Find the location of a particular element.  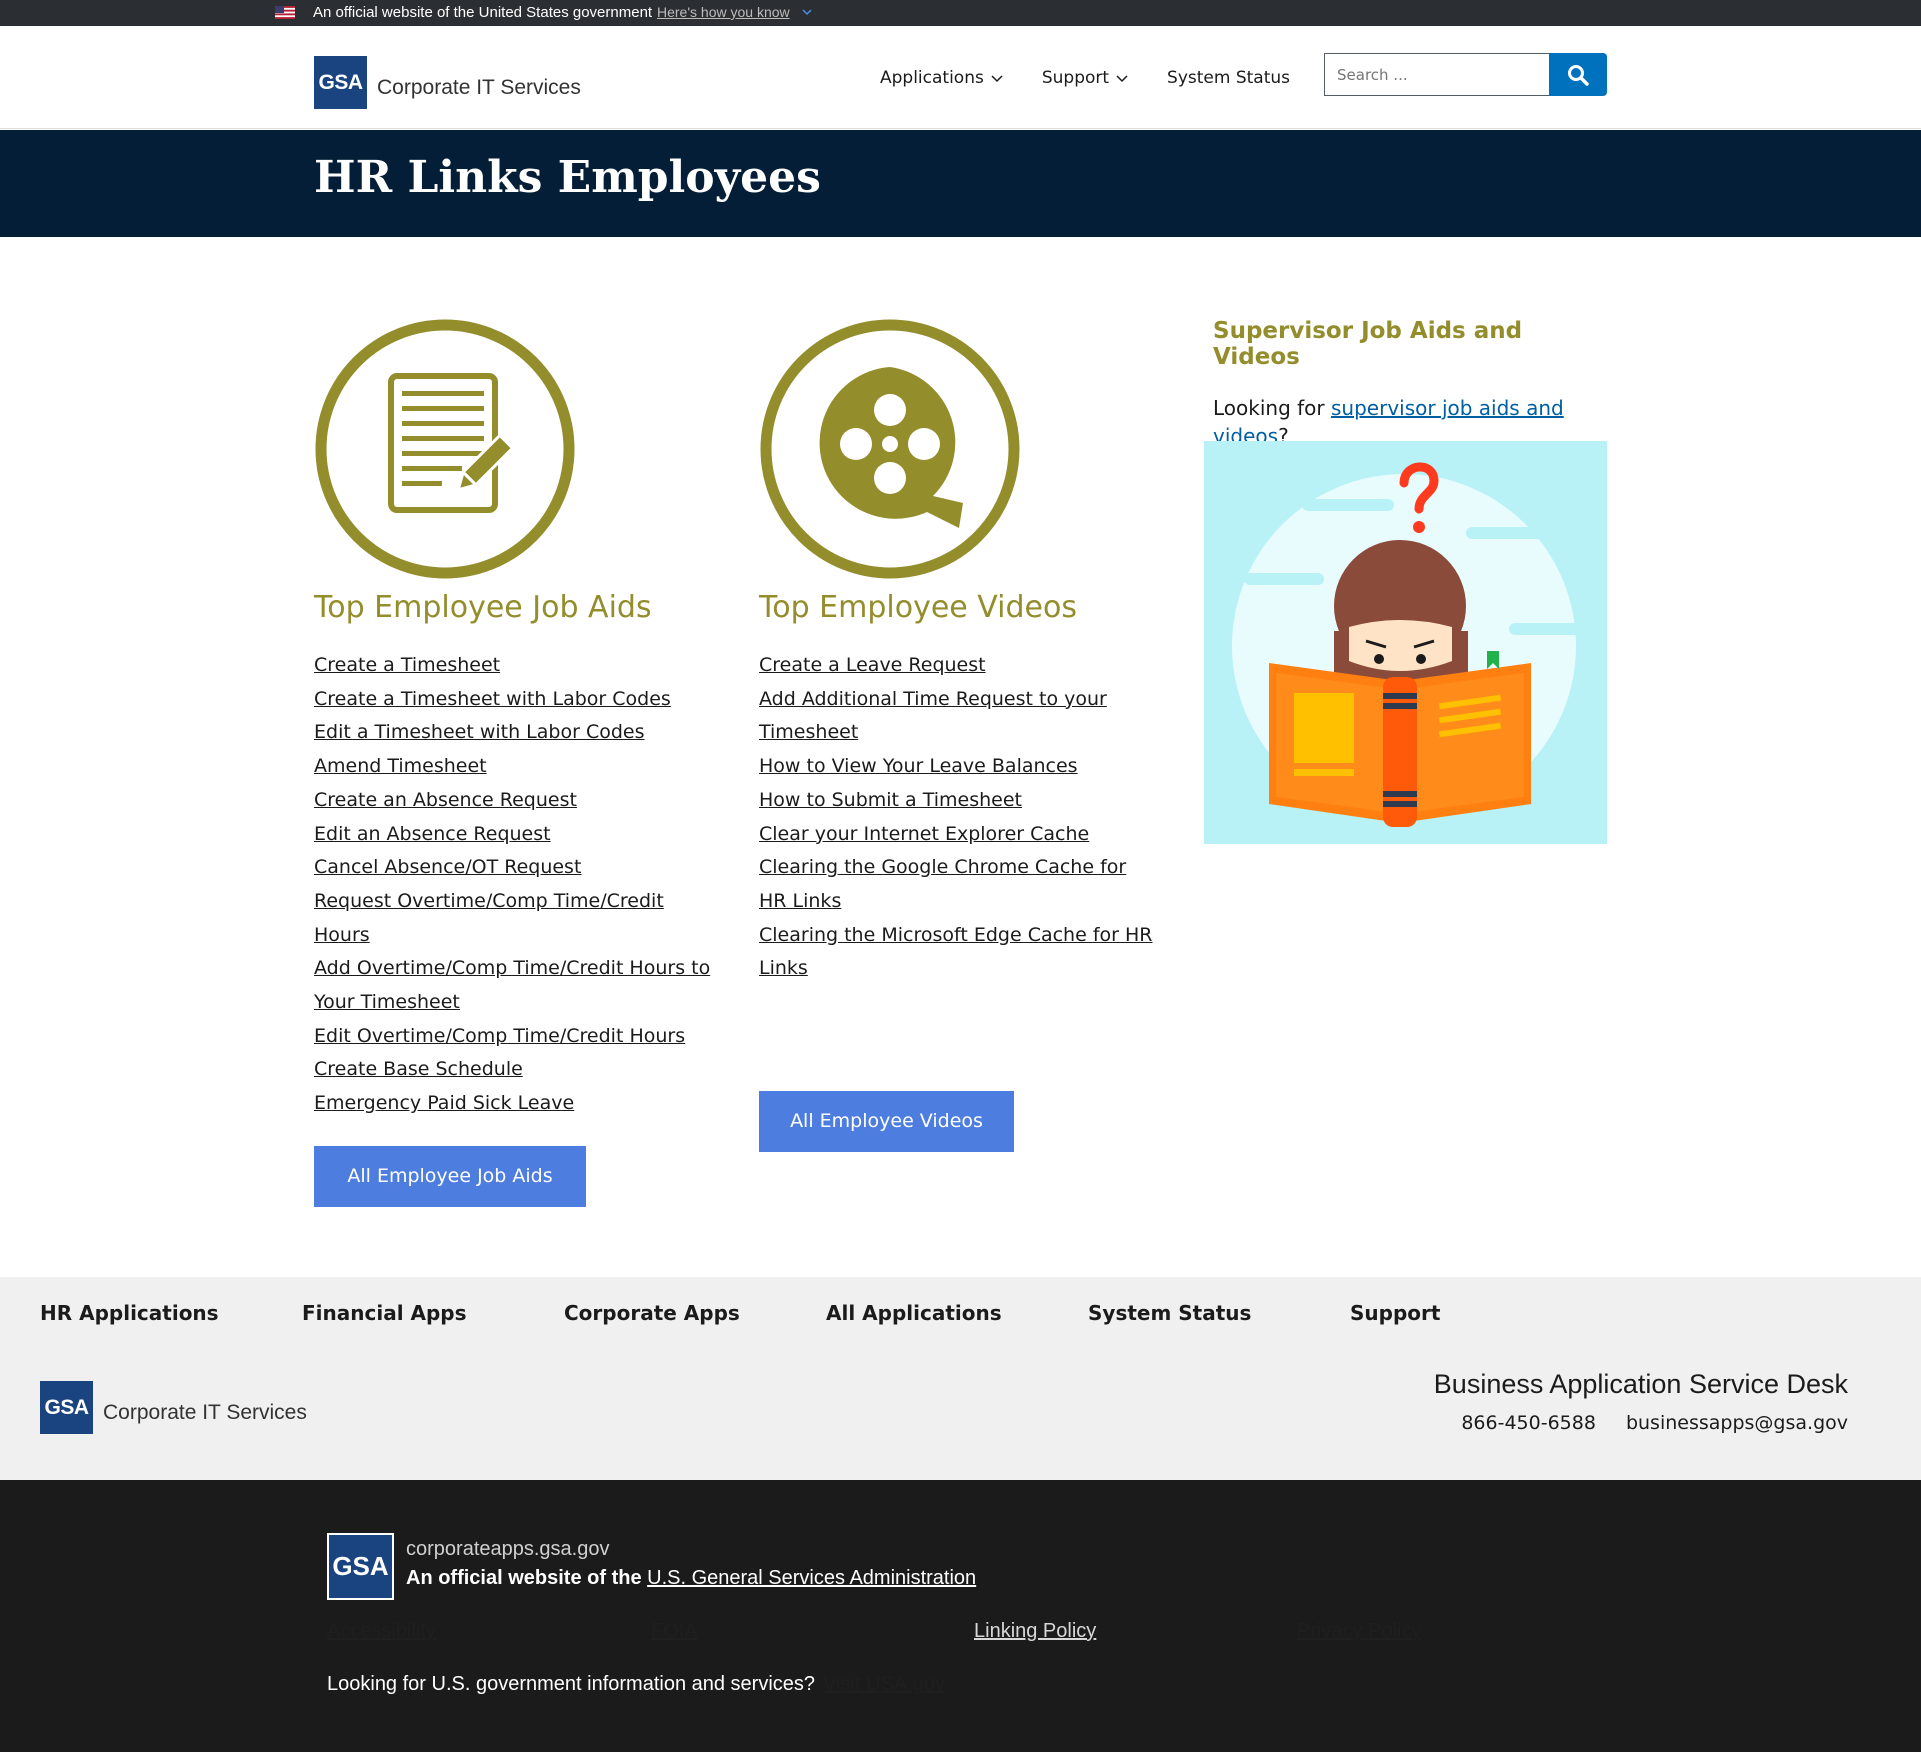

main-nav: Applications Support System Status is located at coordinates (1104, 78).